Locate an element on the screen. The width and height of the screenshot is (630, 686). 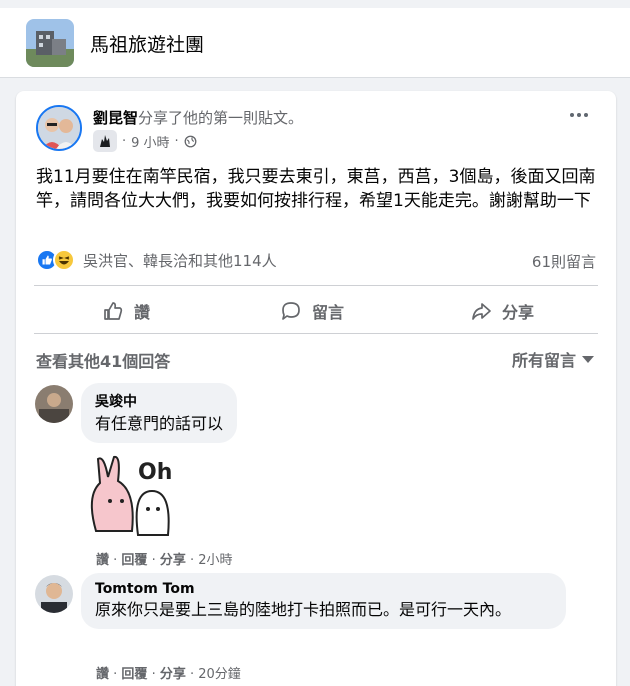
comment-bubble: 吳竣中 有任意門的話可以 is located at coordinates (159, 413).